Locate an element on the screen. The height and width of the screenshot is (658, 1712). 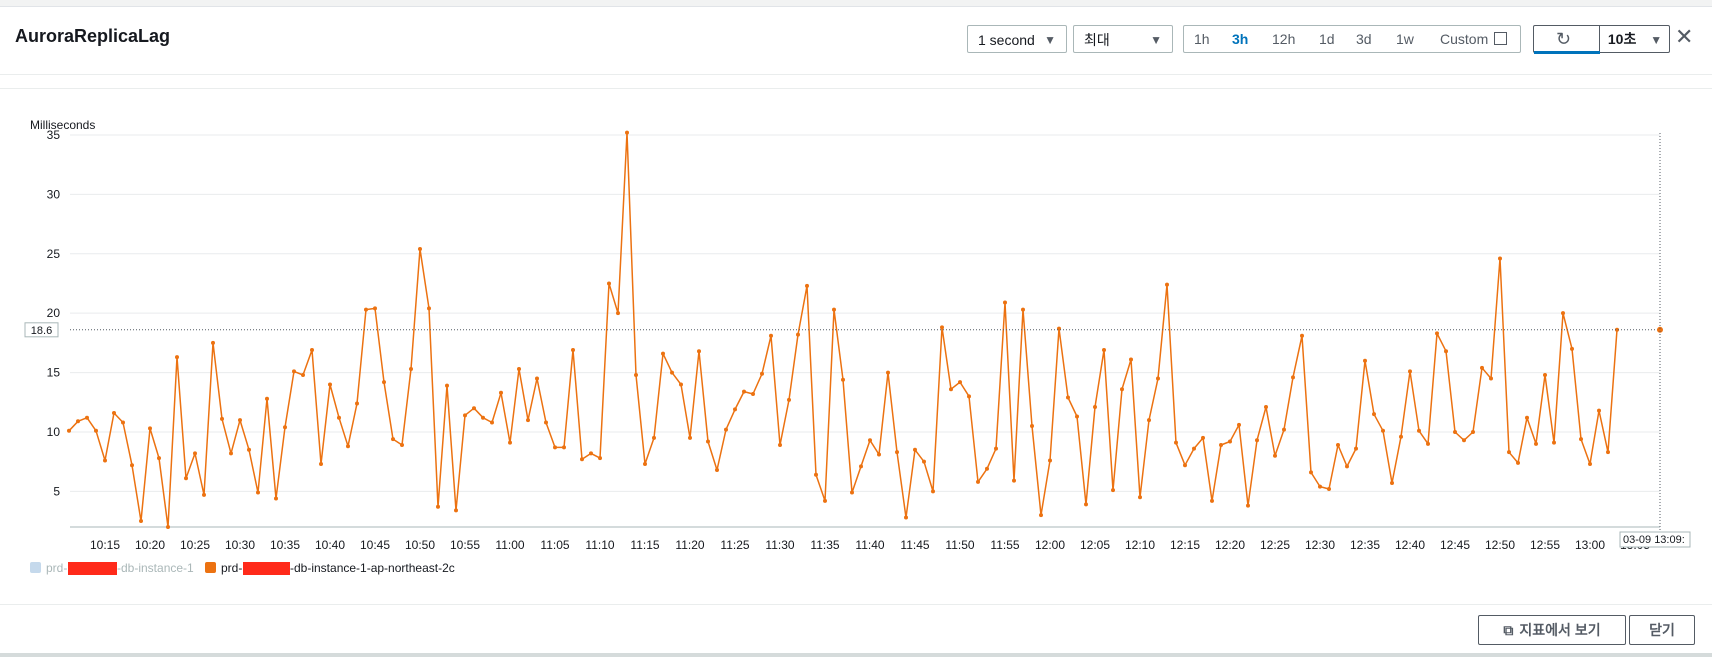
close-button-label: 닫기 is located at coordinates (1662, 630).